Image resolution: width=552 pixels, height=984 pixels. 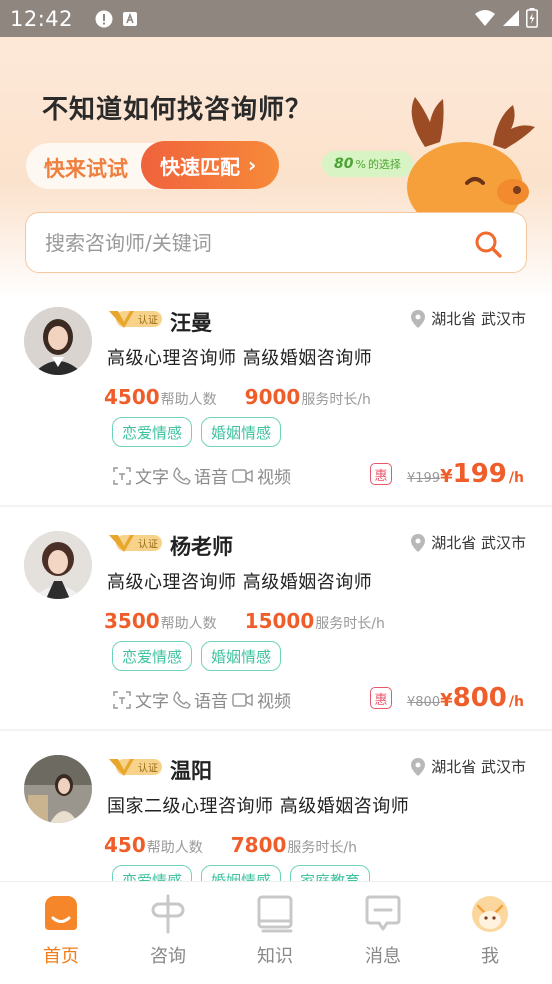 I want to click on original-price: ¥199, so click(x=424, y=478).